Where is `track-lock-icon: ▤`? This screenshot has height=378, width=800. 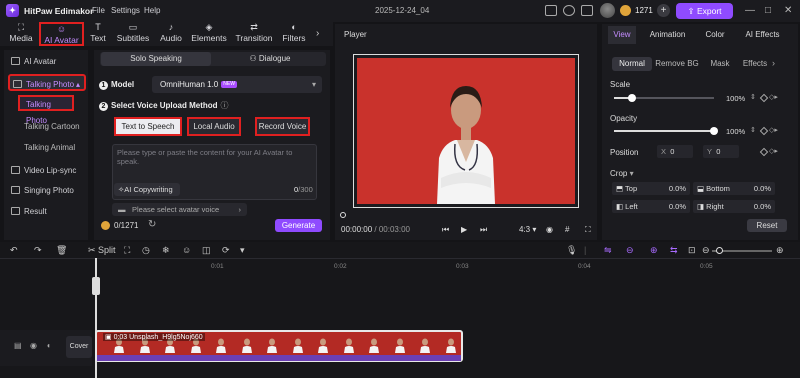
track-lock-icon: ▤ is located at coordinates (18, 345).